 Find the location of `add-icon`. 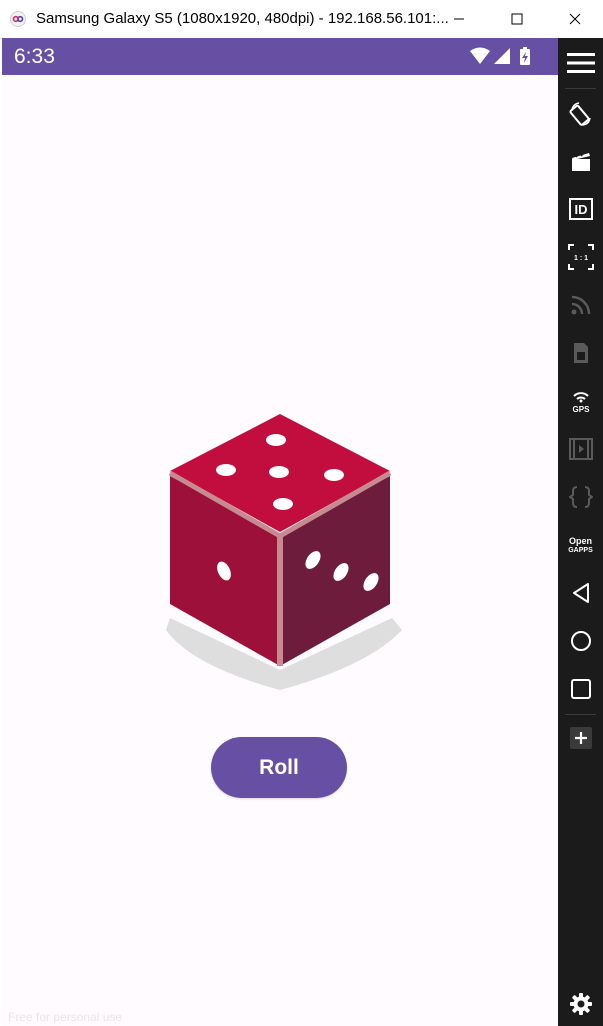

add-icon is located at coordinates (580, 738).